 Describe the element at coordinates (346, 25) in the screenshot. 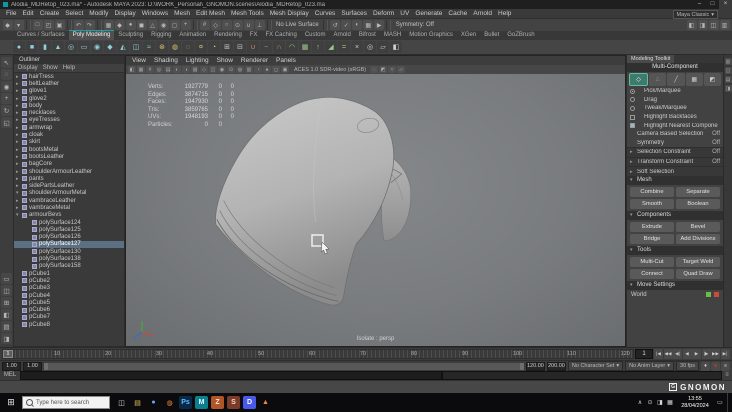

I see `status-line-icon: ✓` at that location.